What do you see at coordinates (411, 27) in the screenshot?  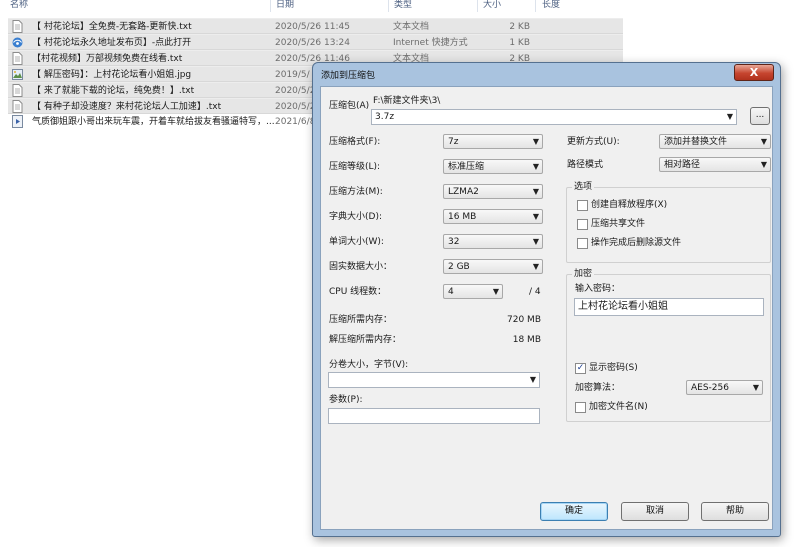 I see `file-type: 文本文档` at bounding box center [411, 27].